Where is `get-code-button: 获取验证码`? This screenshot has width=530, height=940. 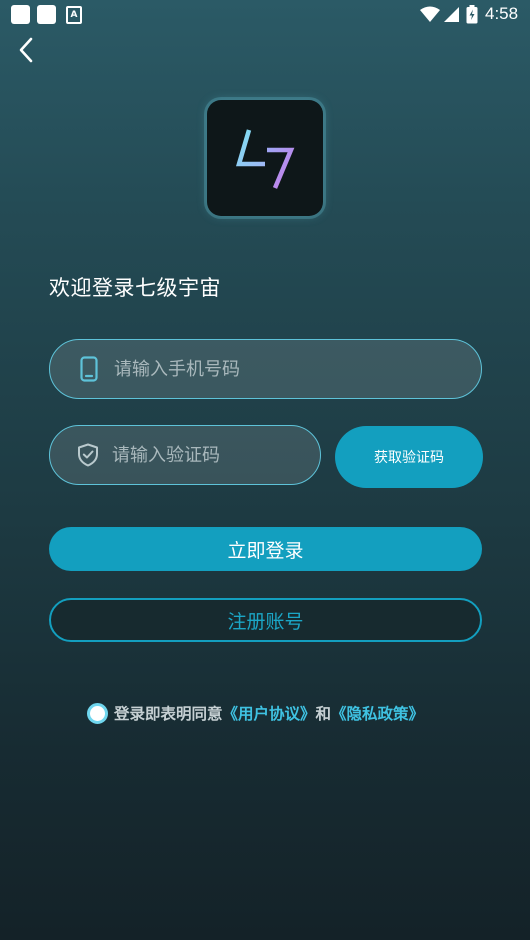
get-code-button: 获取验证码 is located at coordinates (409, 457).